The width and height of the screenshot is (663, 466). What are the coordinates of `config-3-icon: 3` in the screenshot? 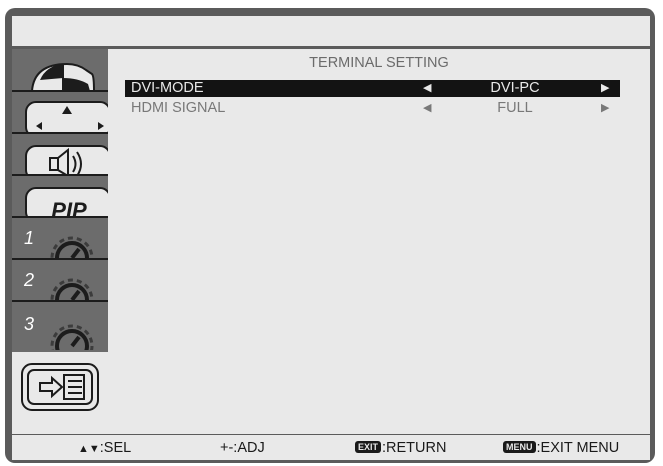 It's located at (59, 332).